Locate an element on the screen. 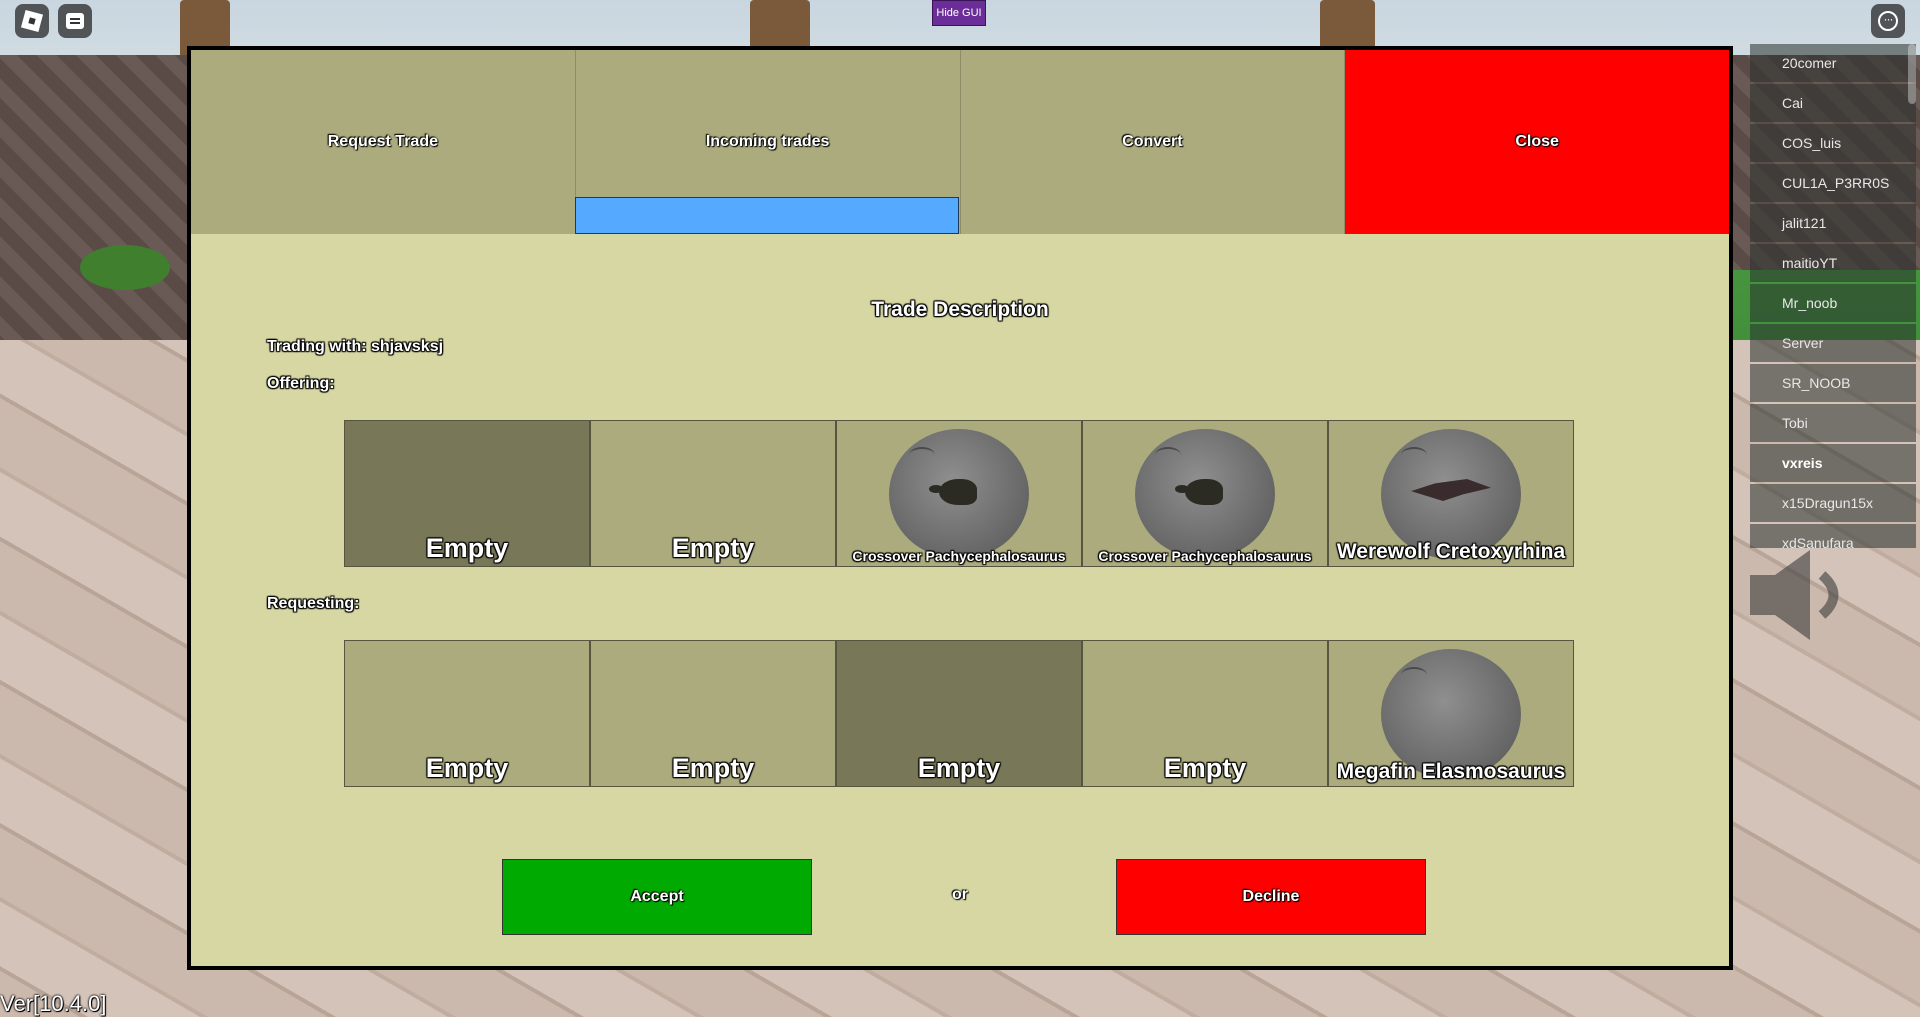 Image resolution: width=1920 pixels, height=1017 pixels. more-options-button: ··· is located at coordinates (1888, 21).